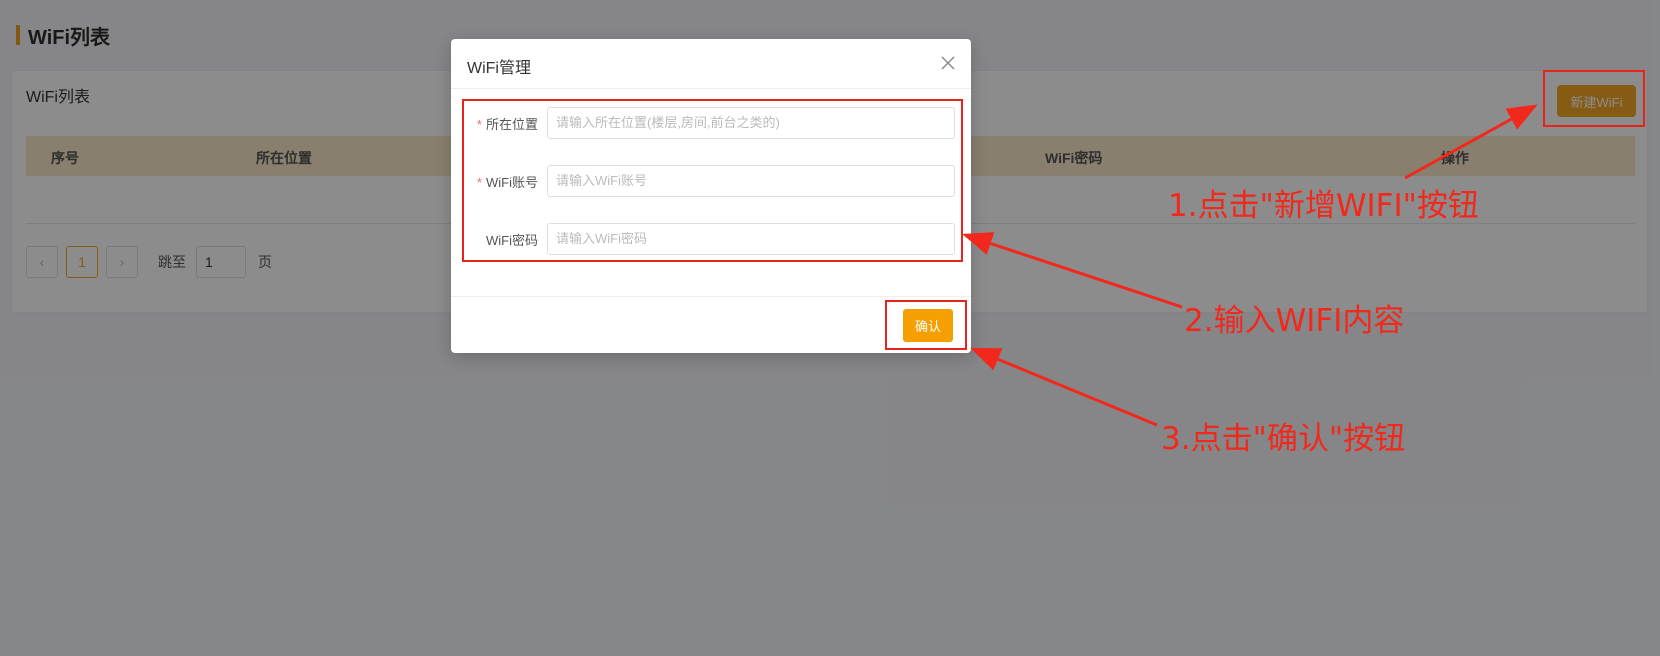 This screenshot has height=656, width=1660. Describe the element at coordinates (1072, 270) in the screenshot. I see `arrow-step2` at that location.